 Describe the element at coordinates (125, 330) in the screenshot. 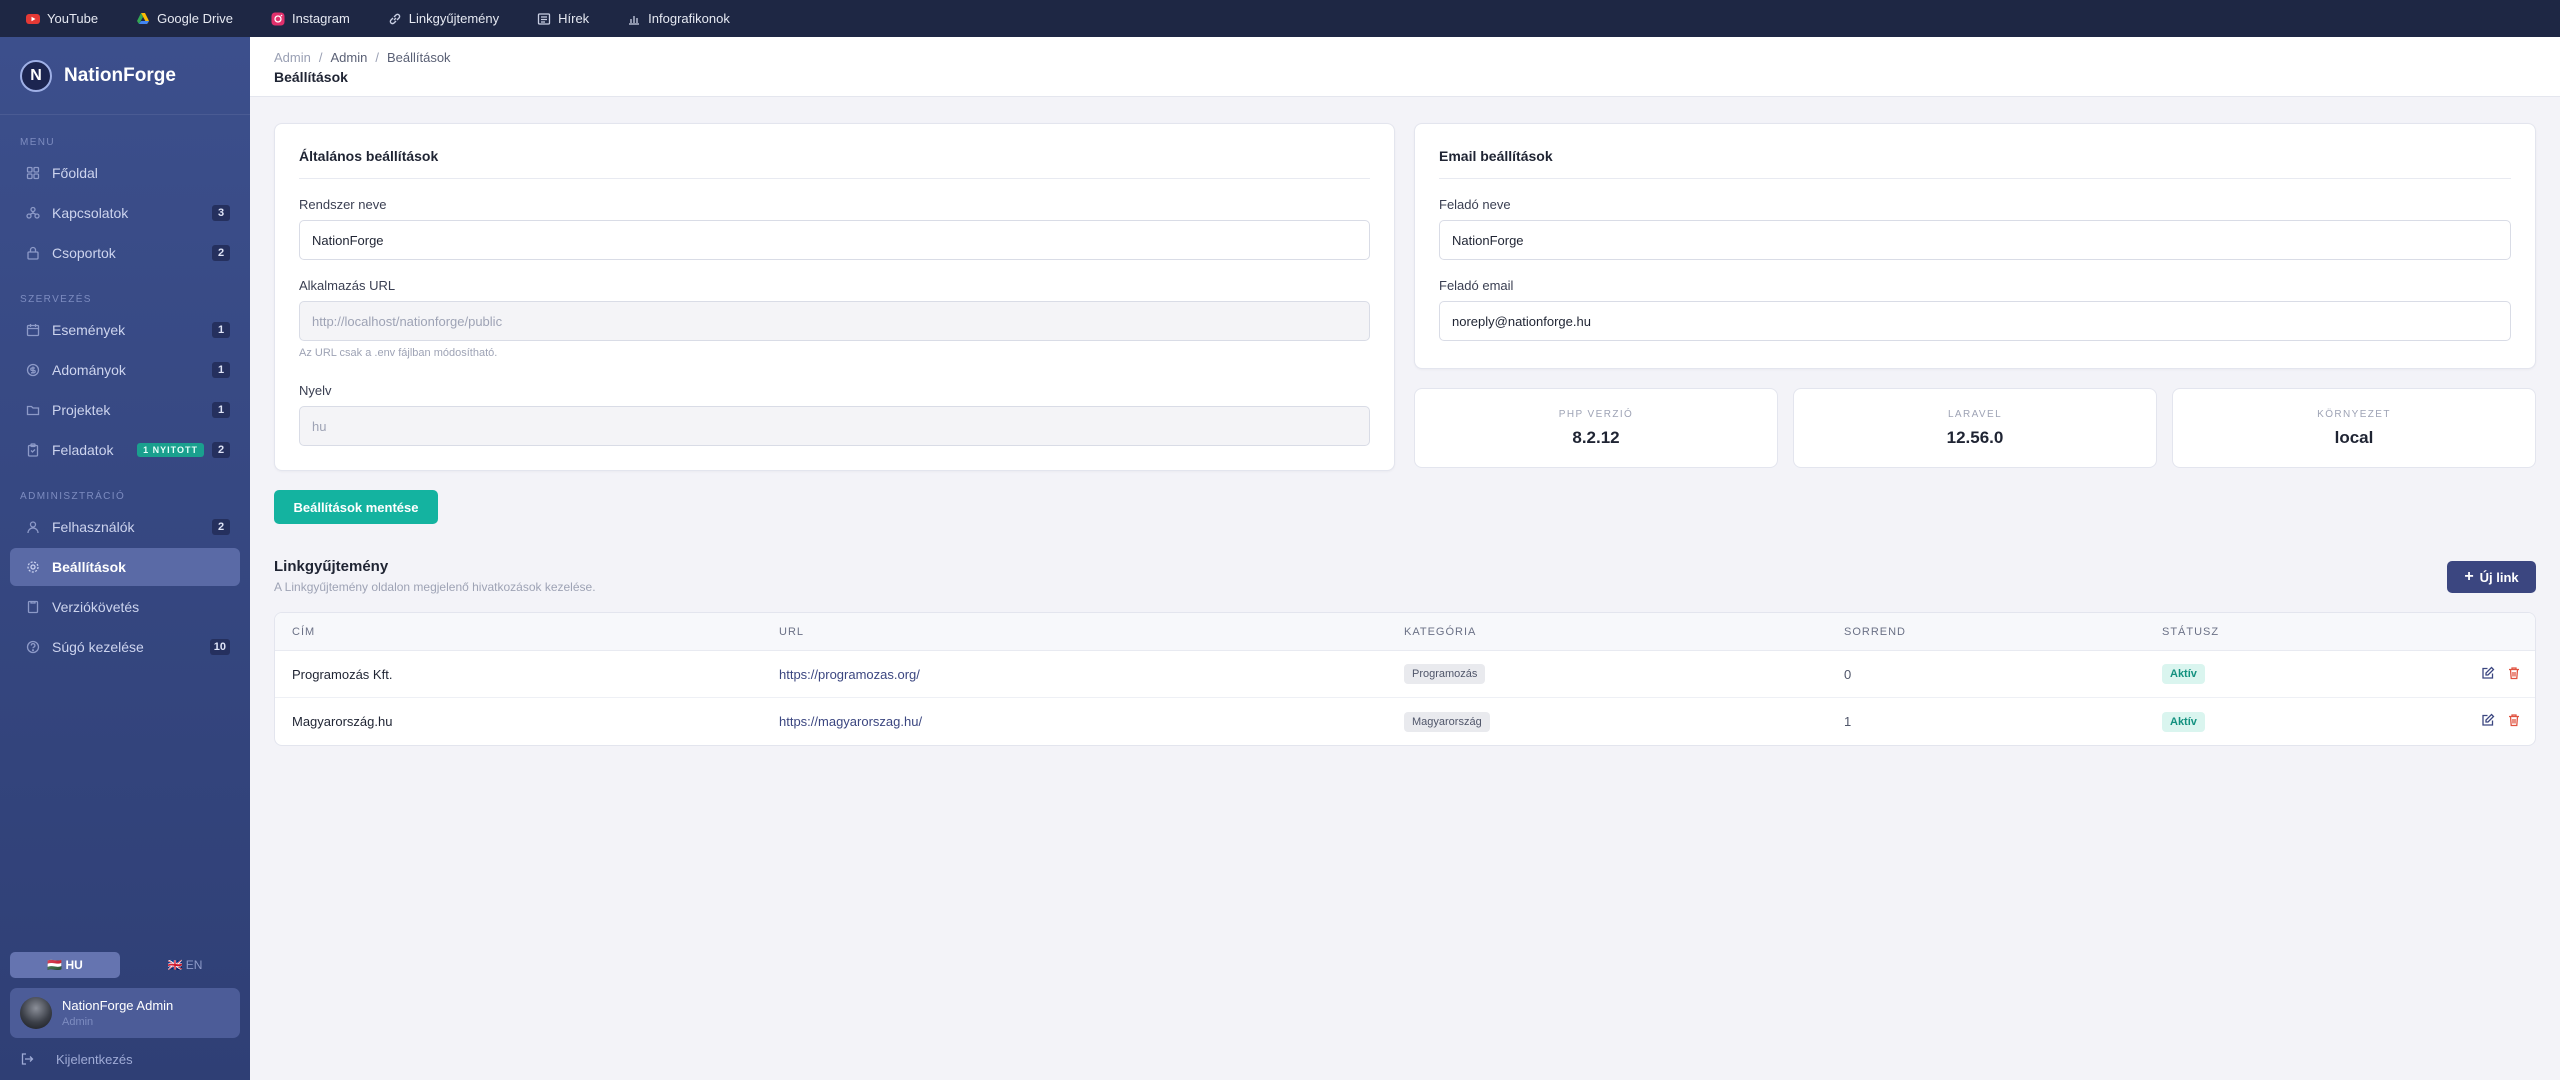

I see `sidebar-item-esemenyek: Események 1` at that location.